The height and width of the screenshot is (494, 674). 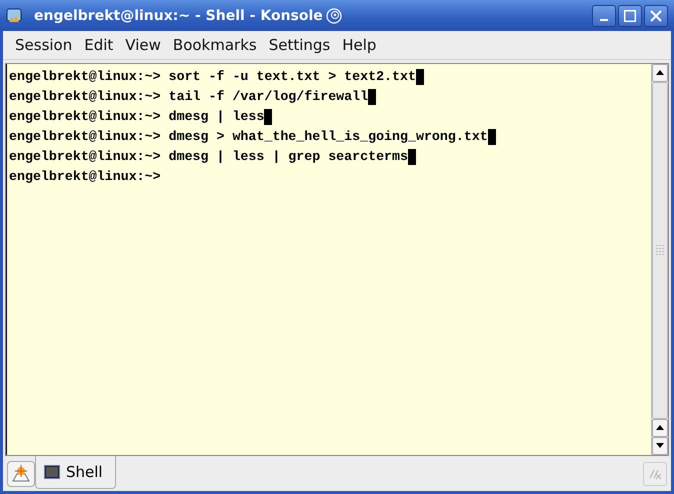 What do you see at coordinates (292, 77) in the screenshot?
I see `terminal-command: sort -f -u text.txt > text2.txt` at bounding box center [292, 77].